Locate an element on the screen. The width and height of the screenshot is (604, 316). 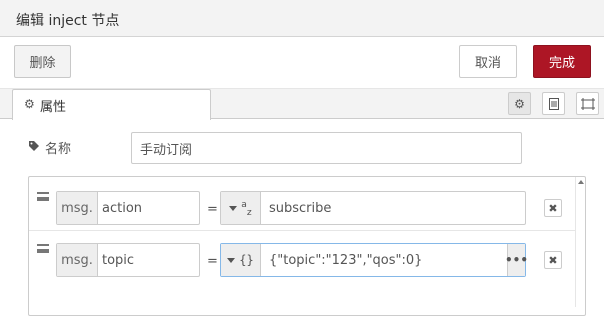
appearance-frame-icon is located at coordinates (587, 103).